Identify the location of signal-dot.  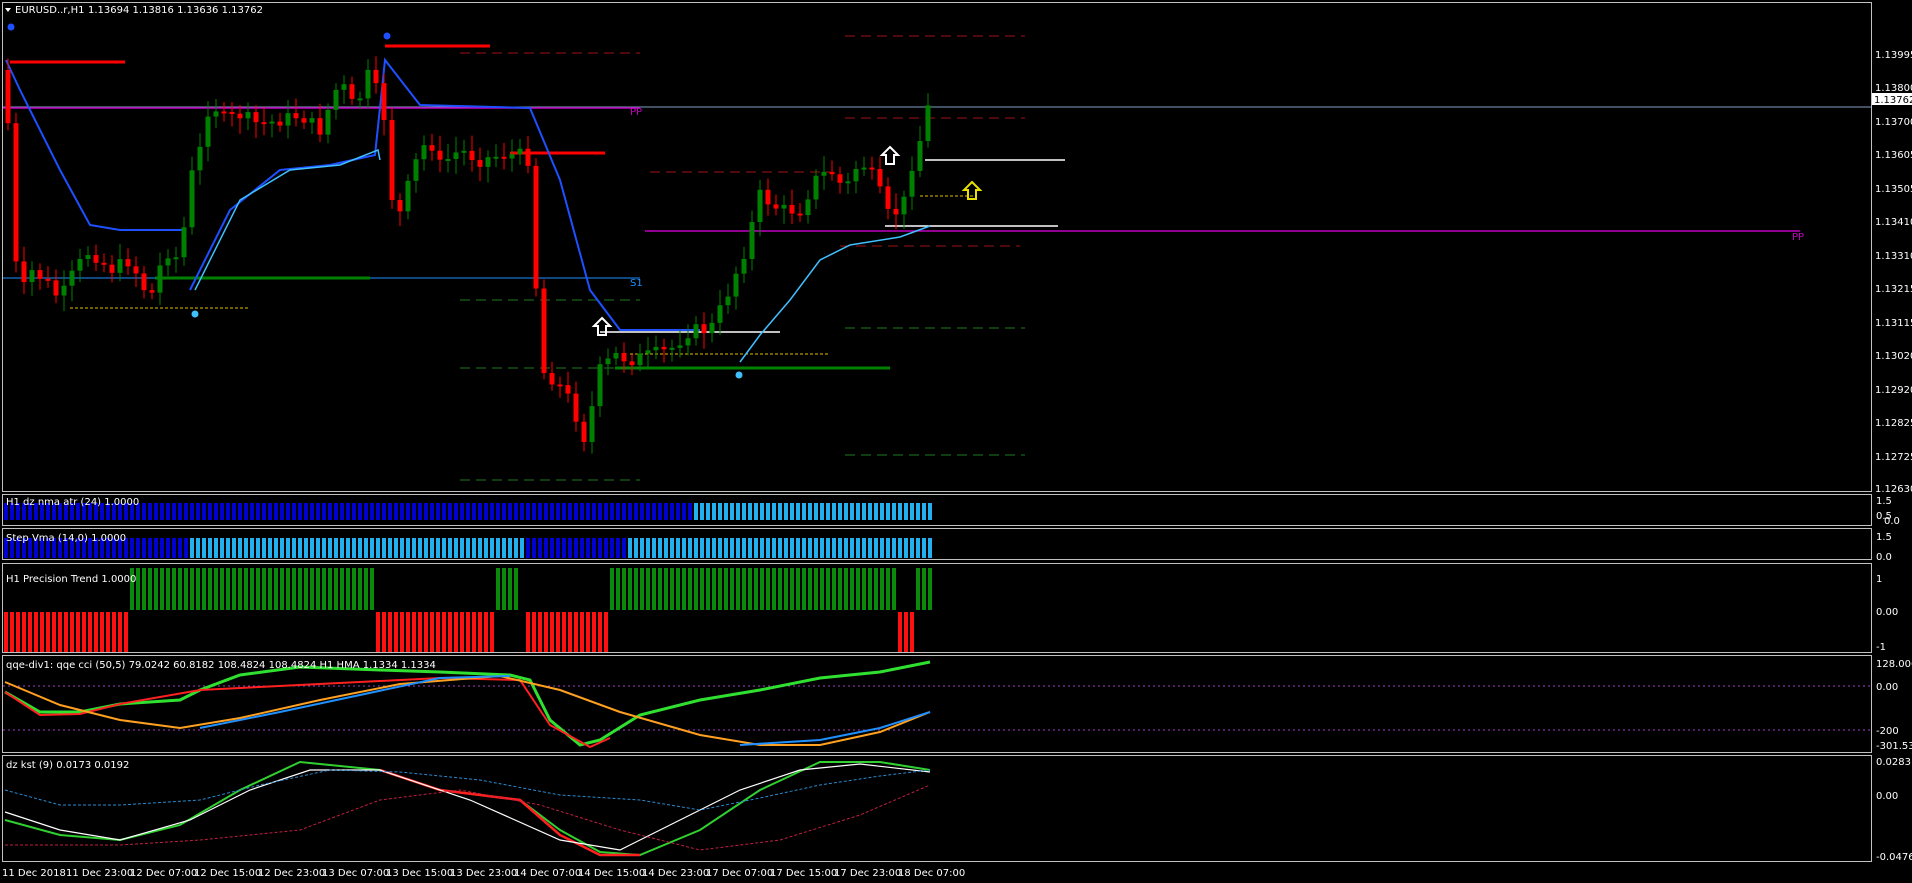
(387, 36).